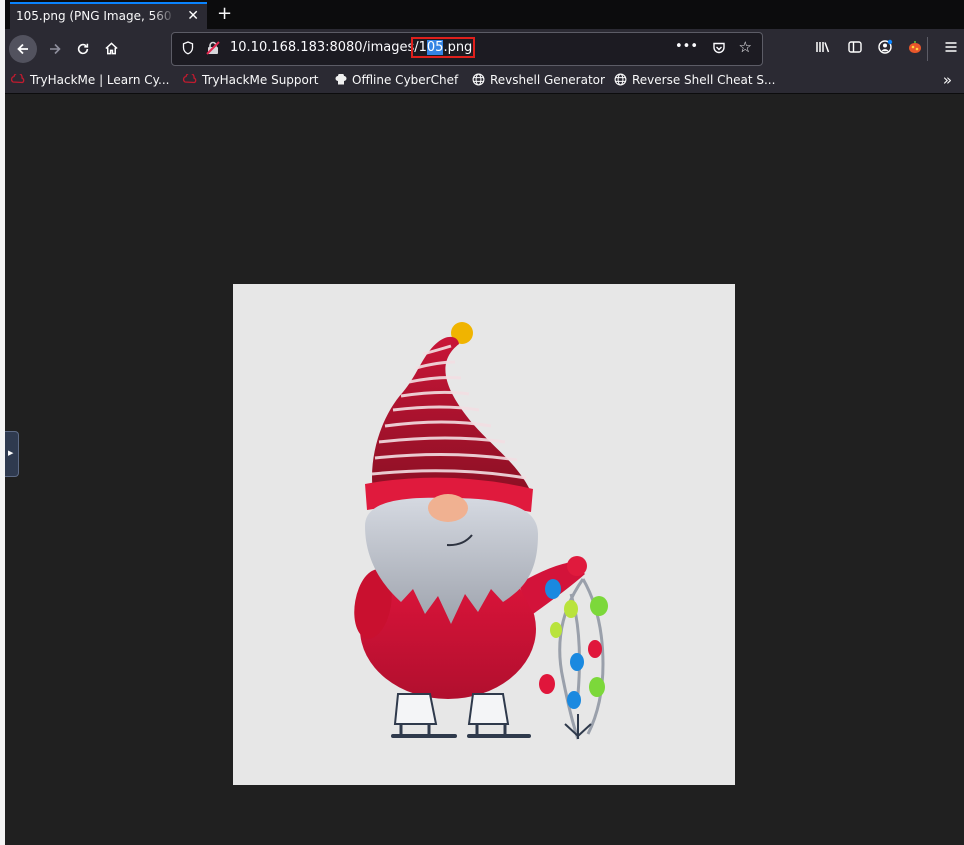  I want to click on navigation-toolbar: 10.10.168.183:8080/images/105.png ••• ☆, so click(484, 49).